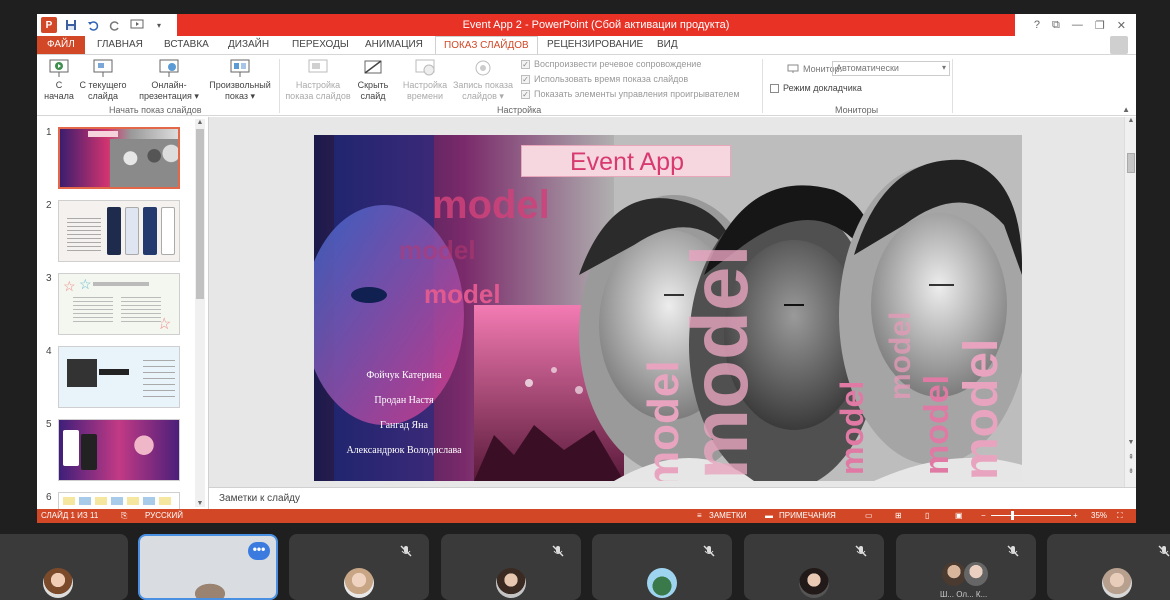  I want to click on present-online-button: Онлайн- презентация ▾, so click(169, 80).